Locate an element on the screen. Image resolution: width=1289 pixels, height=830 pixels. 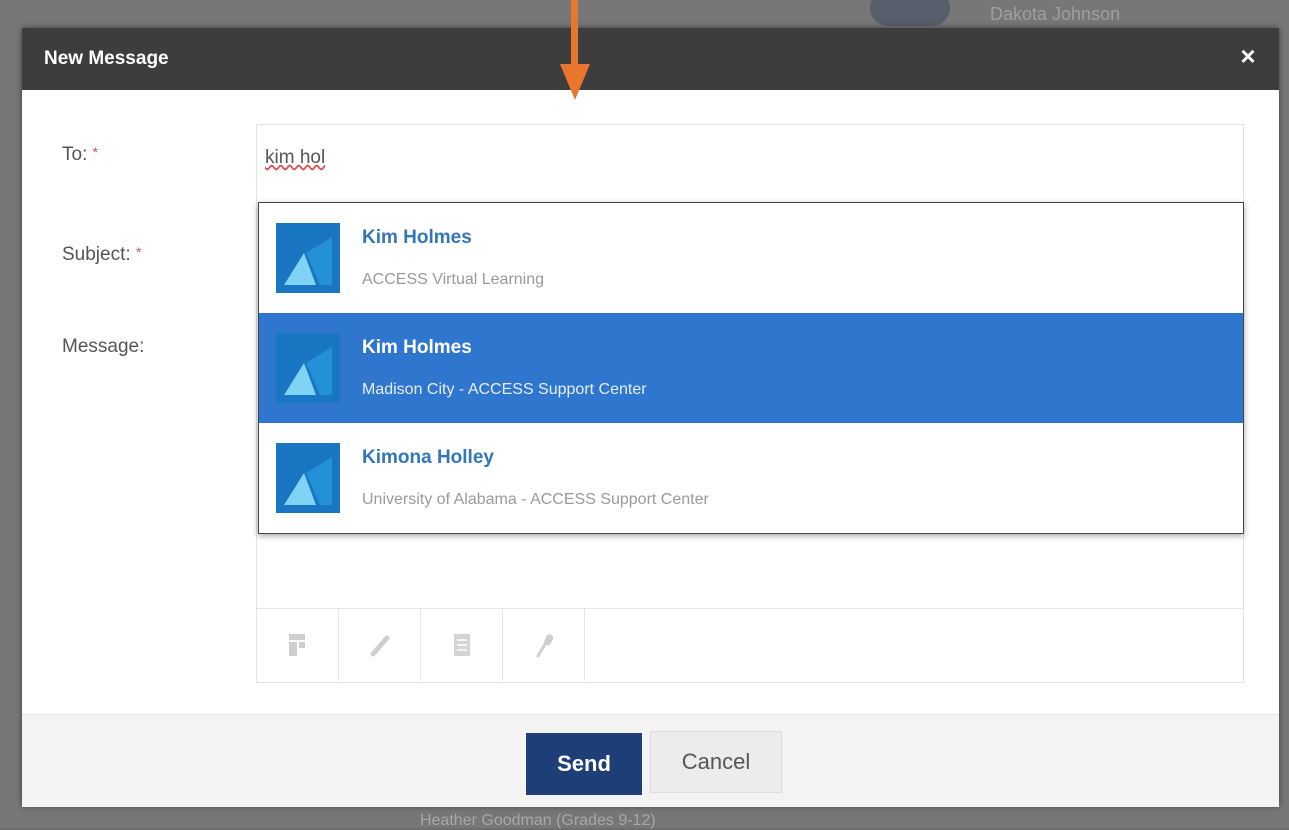
dialog-footer: Send Cancel is located at coordinates (650, 760).